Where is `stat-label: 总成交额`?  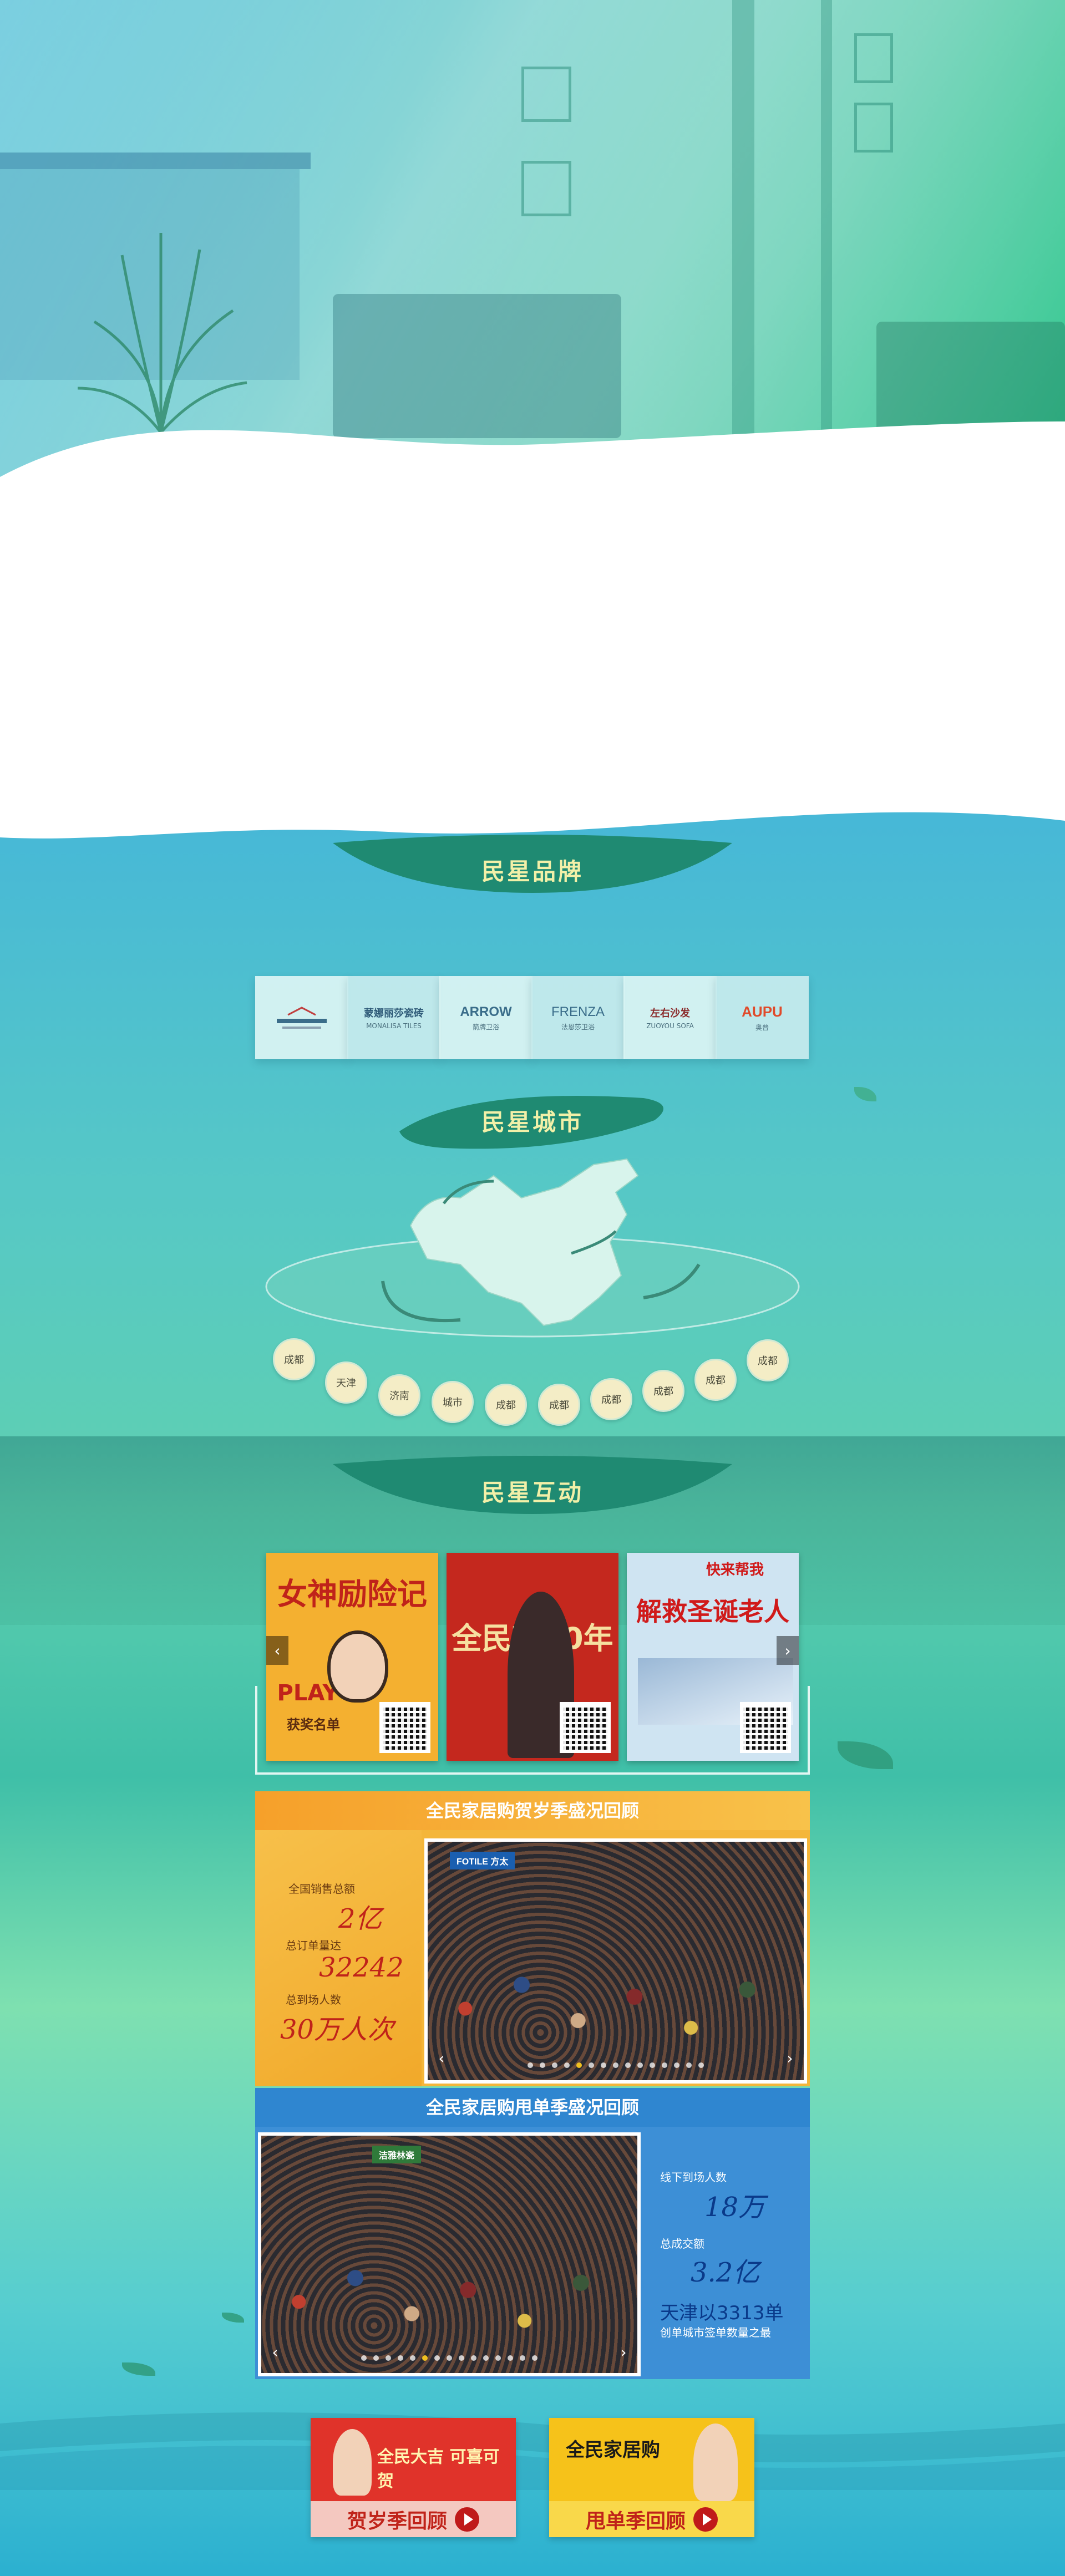
stat-label: 总成交额 is located at coordinates (682, 2243).